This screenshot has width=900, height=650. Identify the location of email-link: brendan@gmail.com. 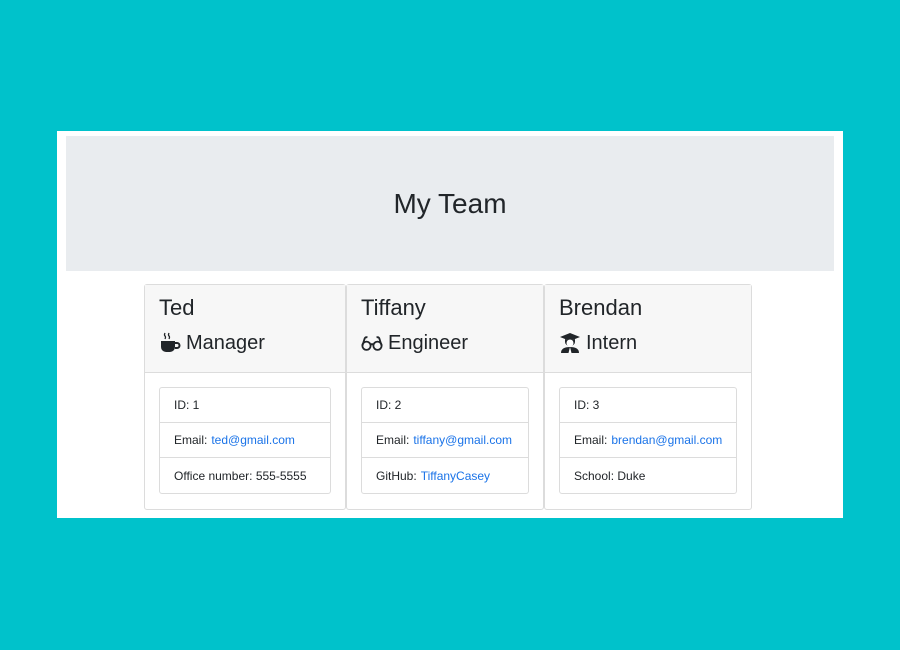
(666, 440).